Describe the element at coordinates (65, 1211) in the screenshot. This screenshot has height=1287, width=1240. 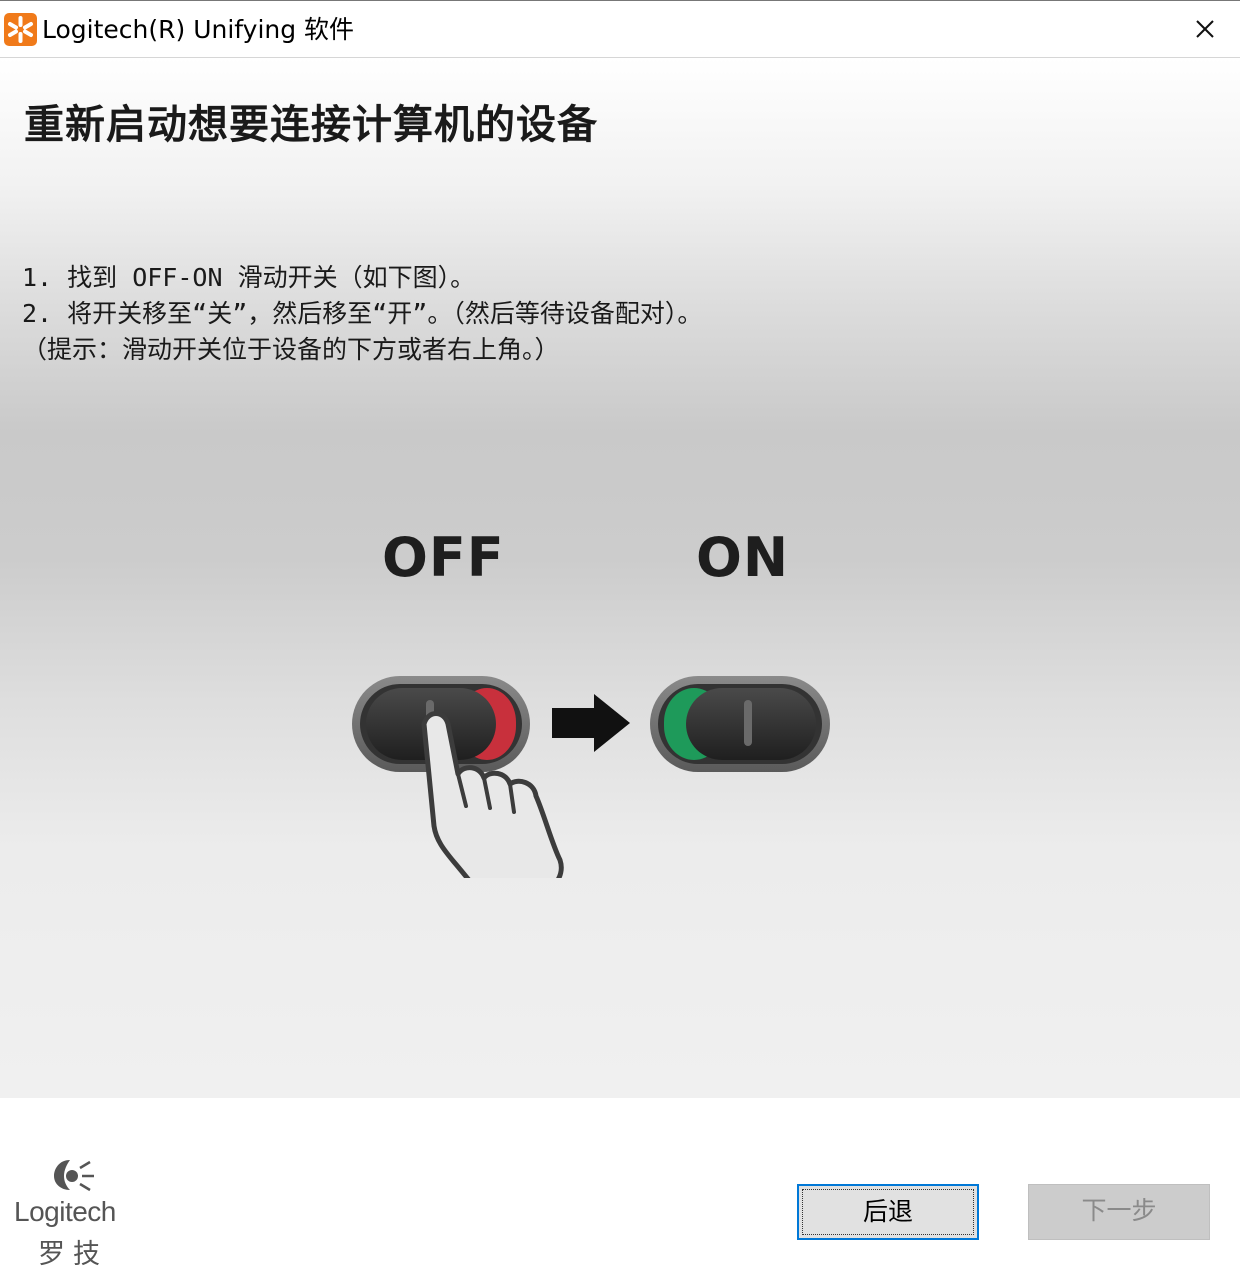
I see `logo-text: Logitech` at that location.